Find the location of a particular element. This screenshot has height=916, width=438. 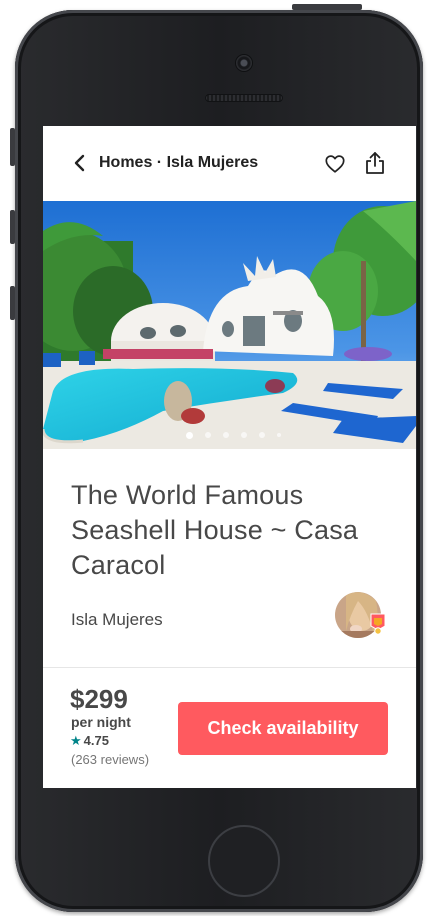

superhost-badge-icon is located at coordinates (378, 624).